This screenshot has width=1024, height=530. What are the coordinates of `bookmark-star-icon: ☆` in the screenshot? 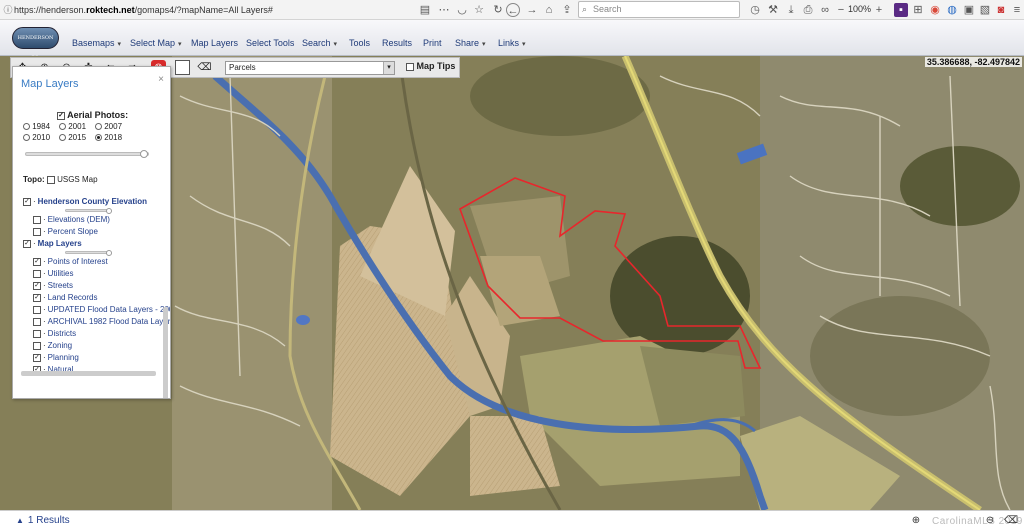 It's located at (479, 10).